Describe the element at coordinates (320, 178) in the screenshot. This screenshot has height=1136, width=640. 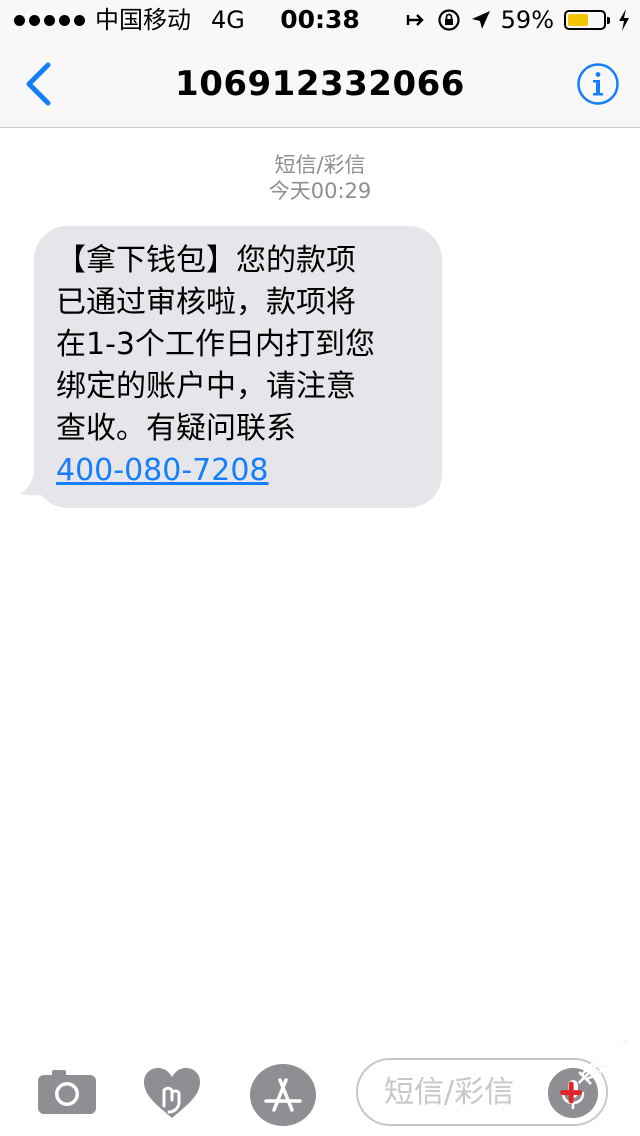
I see `message-meta: 短信/彩信 今天00:29` at that location.